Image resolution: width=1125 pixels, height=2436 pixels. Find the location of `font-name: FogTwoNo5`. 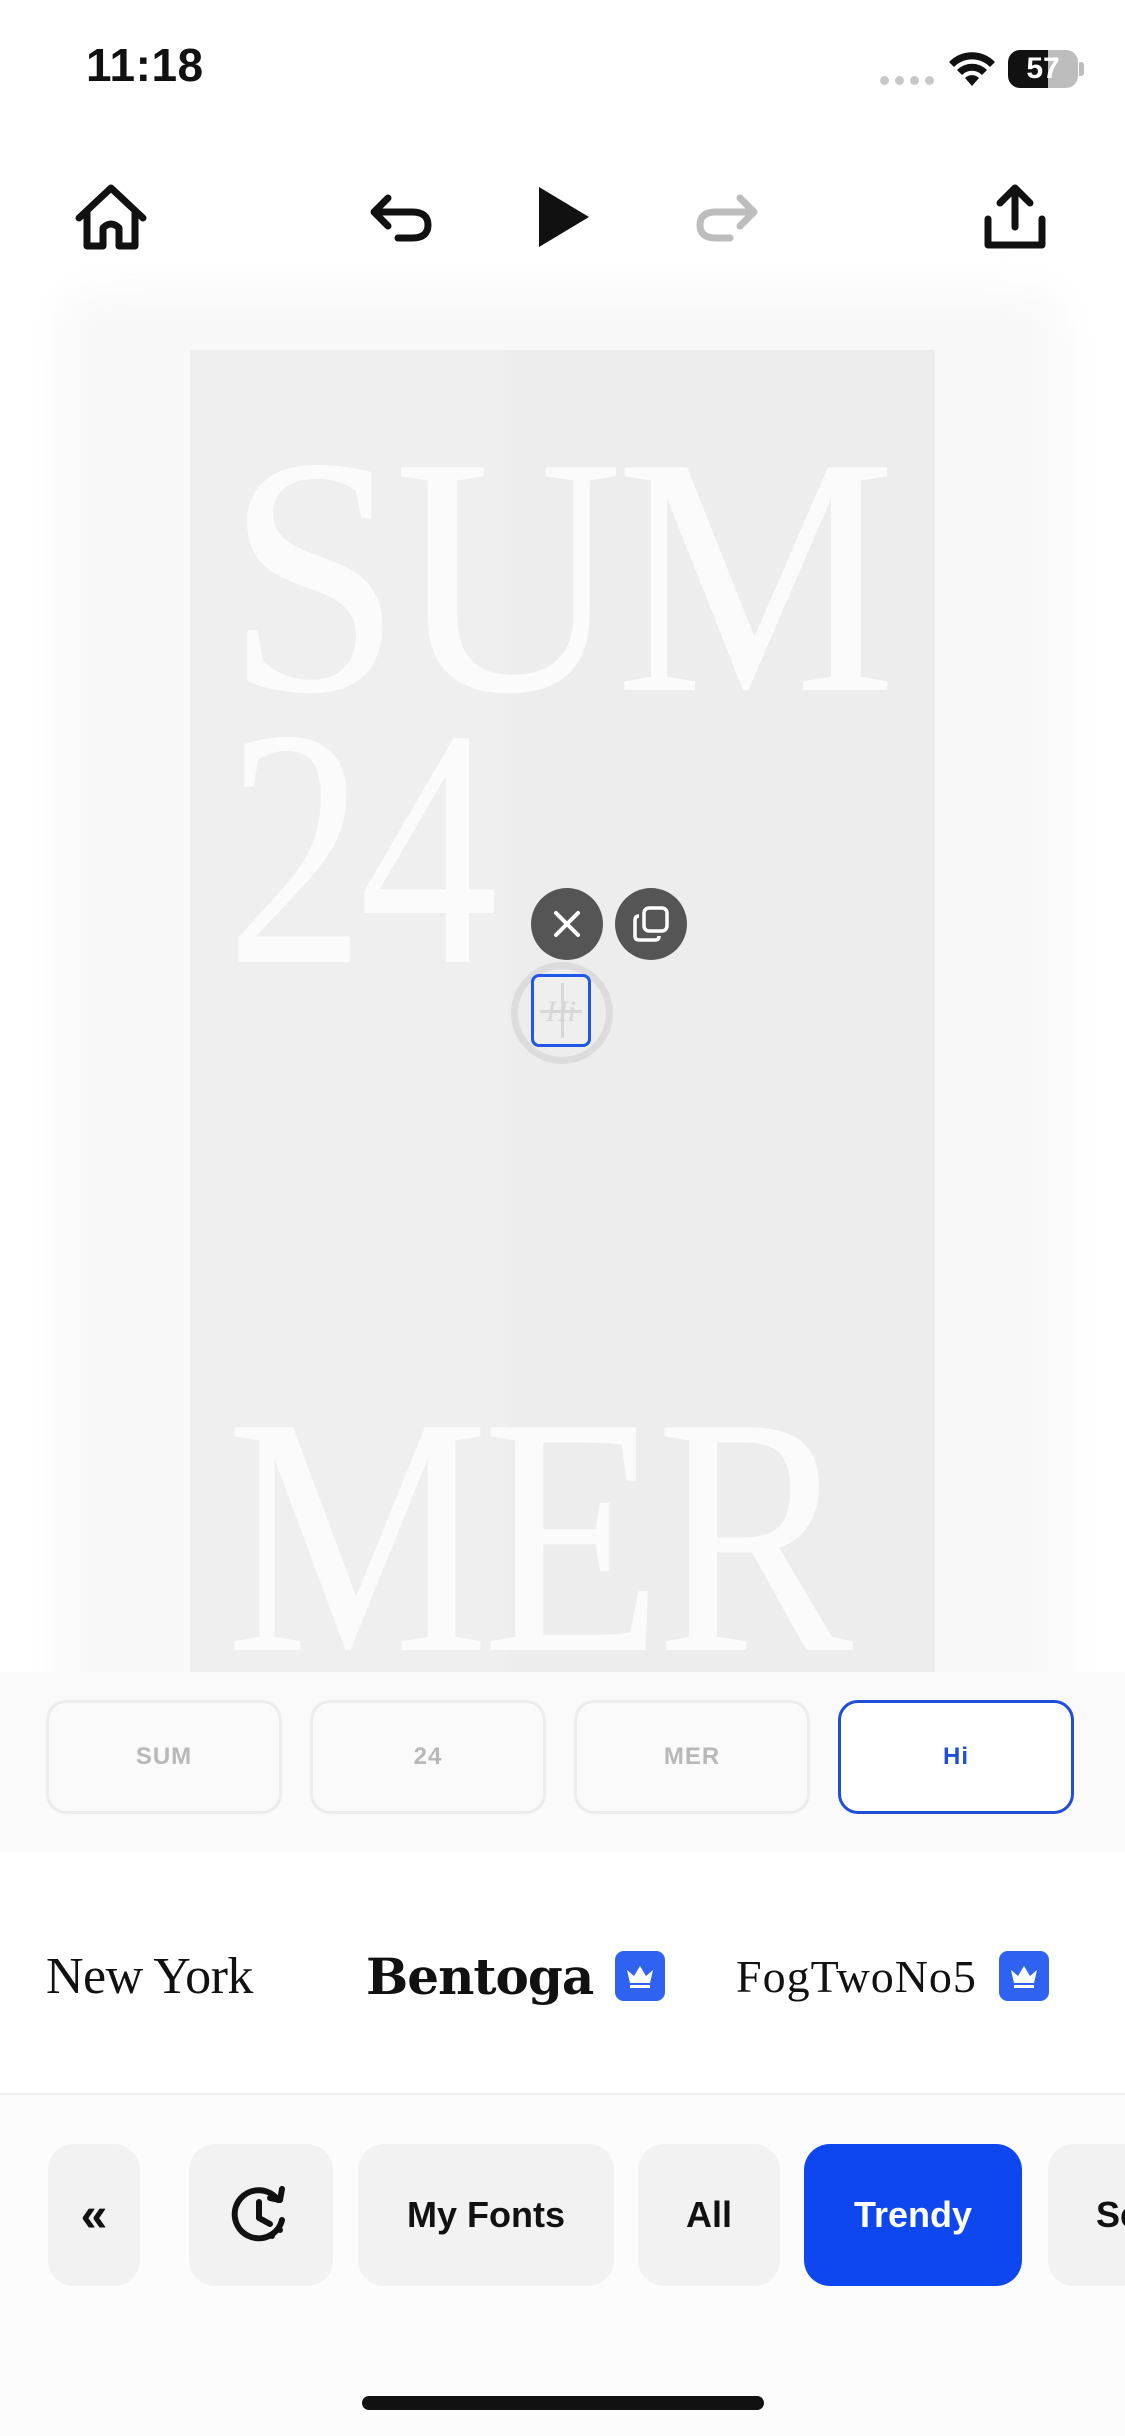

font-name: FogTwoNo5 is located at coordinates (856, 1976).